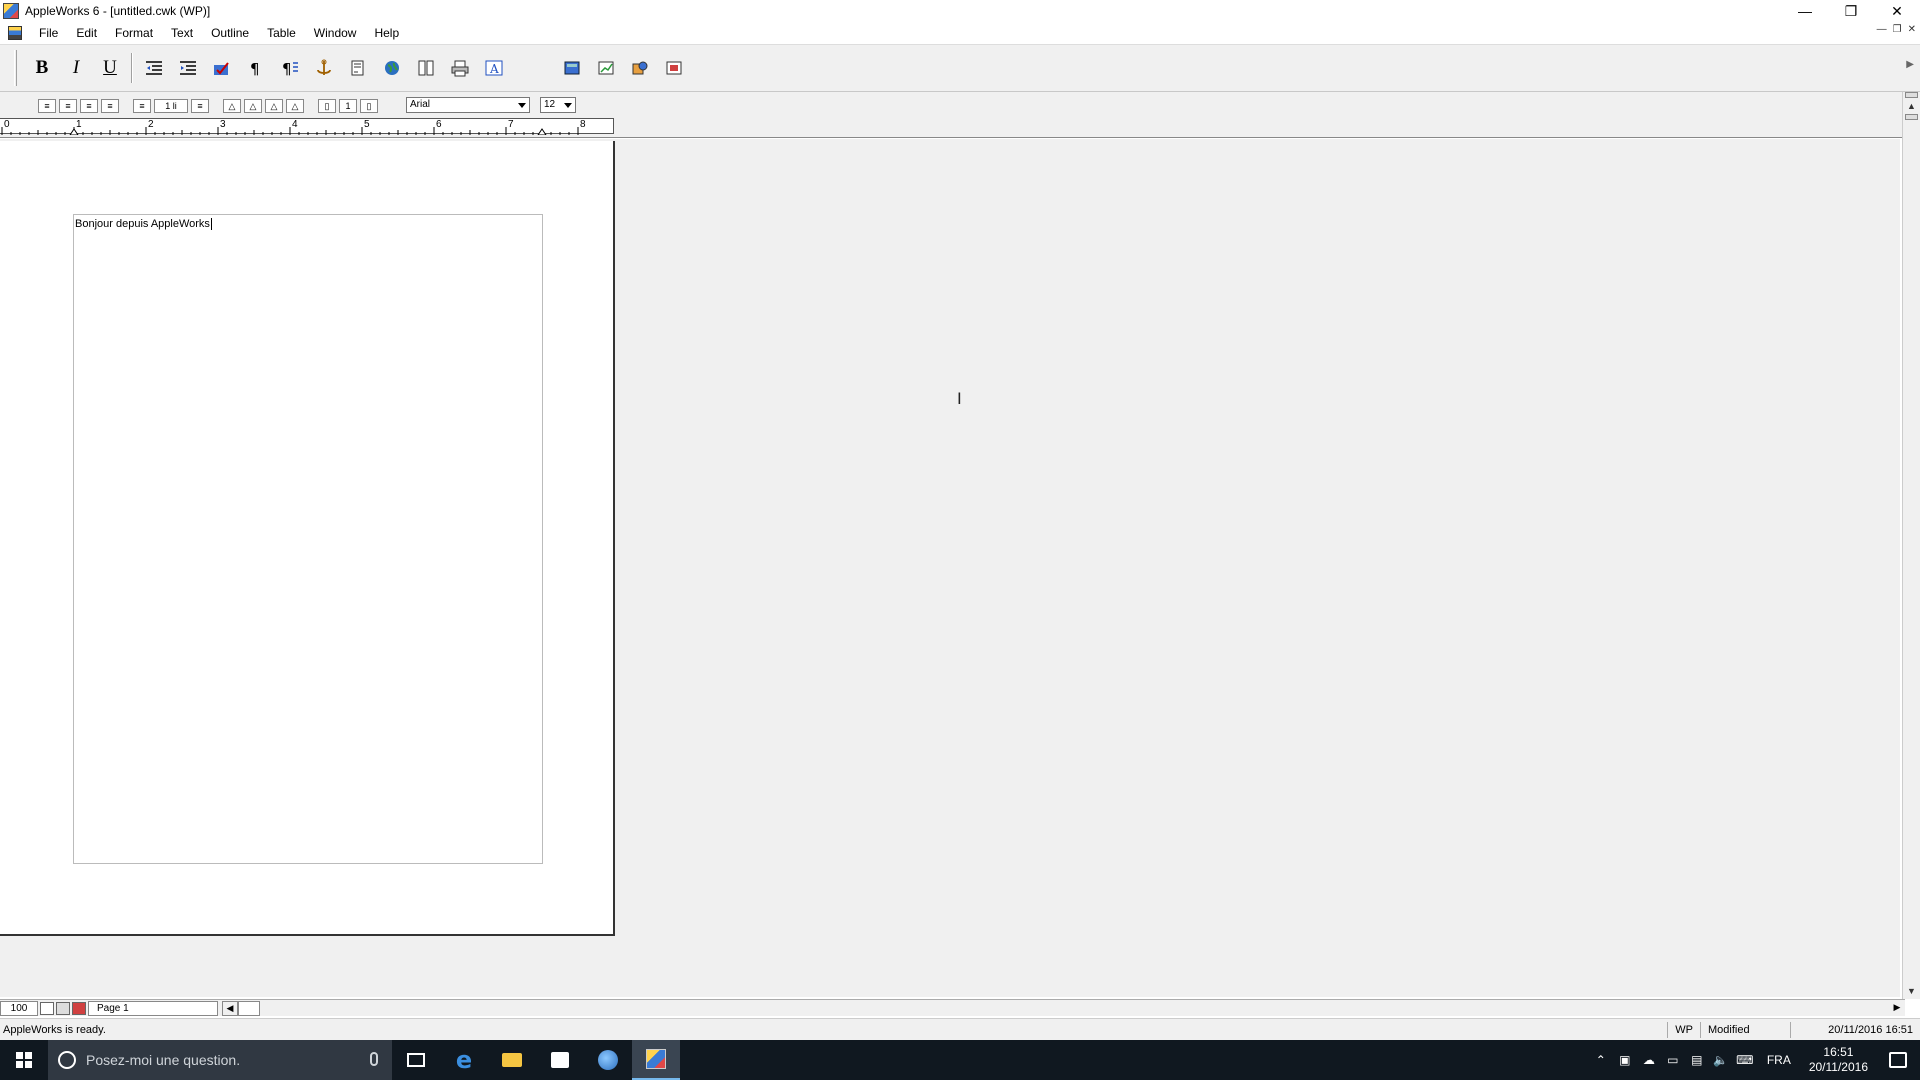 The height and width of the screenshot is (1080, 1920). What do you see at coordinates (464, 1060) in the screenshot?
I see `taskbar-edge: e` at bounding box center [464, 1060].